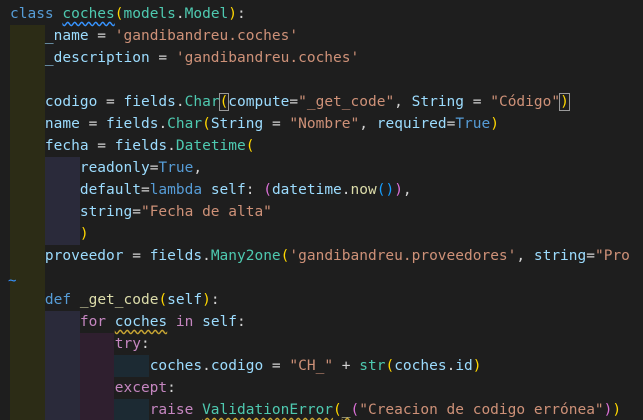 The height and width of the screenshot is (420, 643). Describe the element at coordinates (363, 190) in the screenshot. I see `code-token: now` at that location.